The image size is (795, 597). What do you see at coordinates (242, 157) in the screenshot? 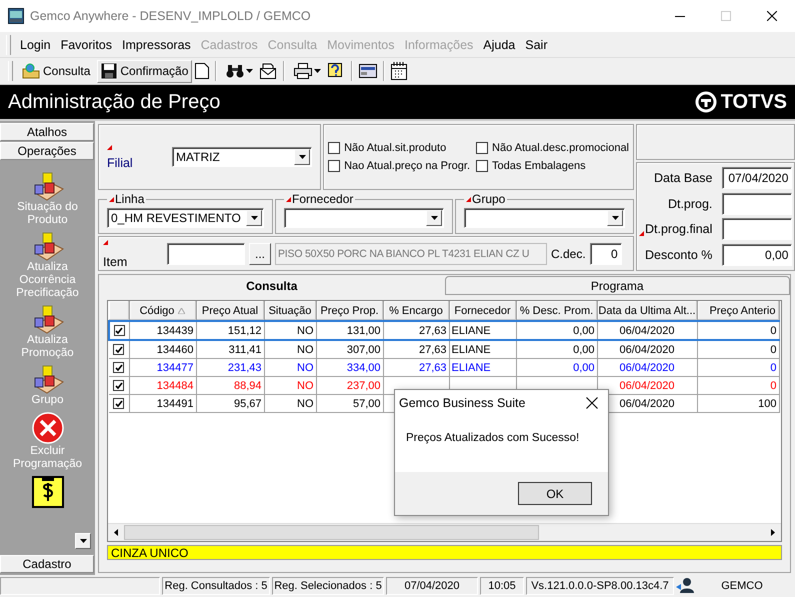
I see `branch-dropdown: MATRIZ` at bounding box center [242, 157].